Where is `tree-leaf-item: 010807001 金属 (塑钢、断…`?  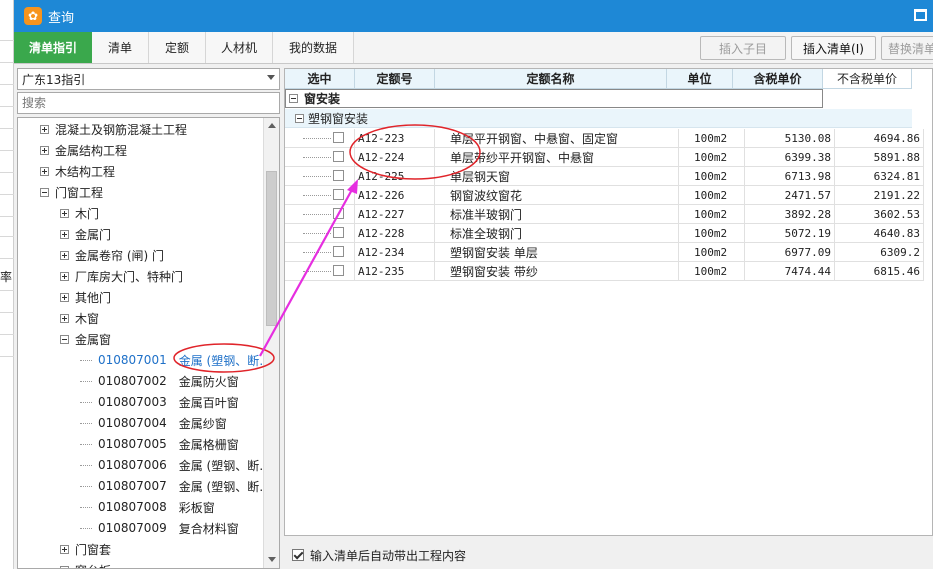
tree-leaf-item: 010807001 金属 (塑钢、断… is located at coordinates (175, 360).